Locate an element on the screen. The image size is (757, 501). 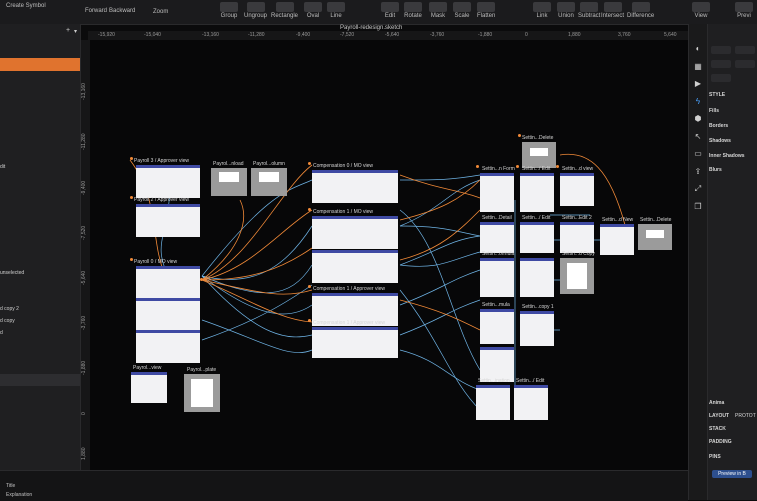
zoom-control: Zoom is located at coordinates (160, 12).